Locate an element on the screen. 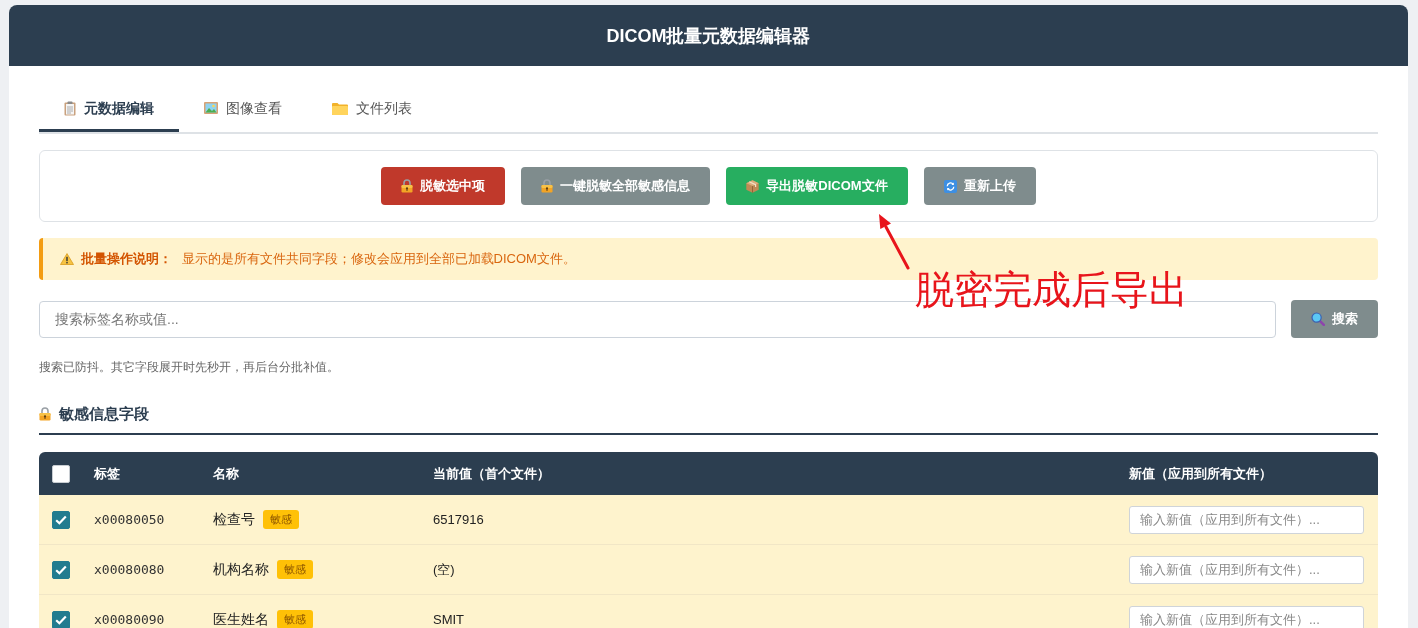 The width and height of the screenshot is (1418, 628). clipboard-icon is located at coordinates (70, 108).